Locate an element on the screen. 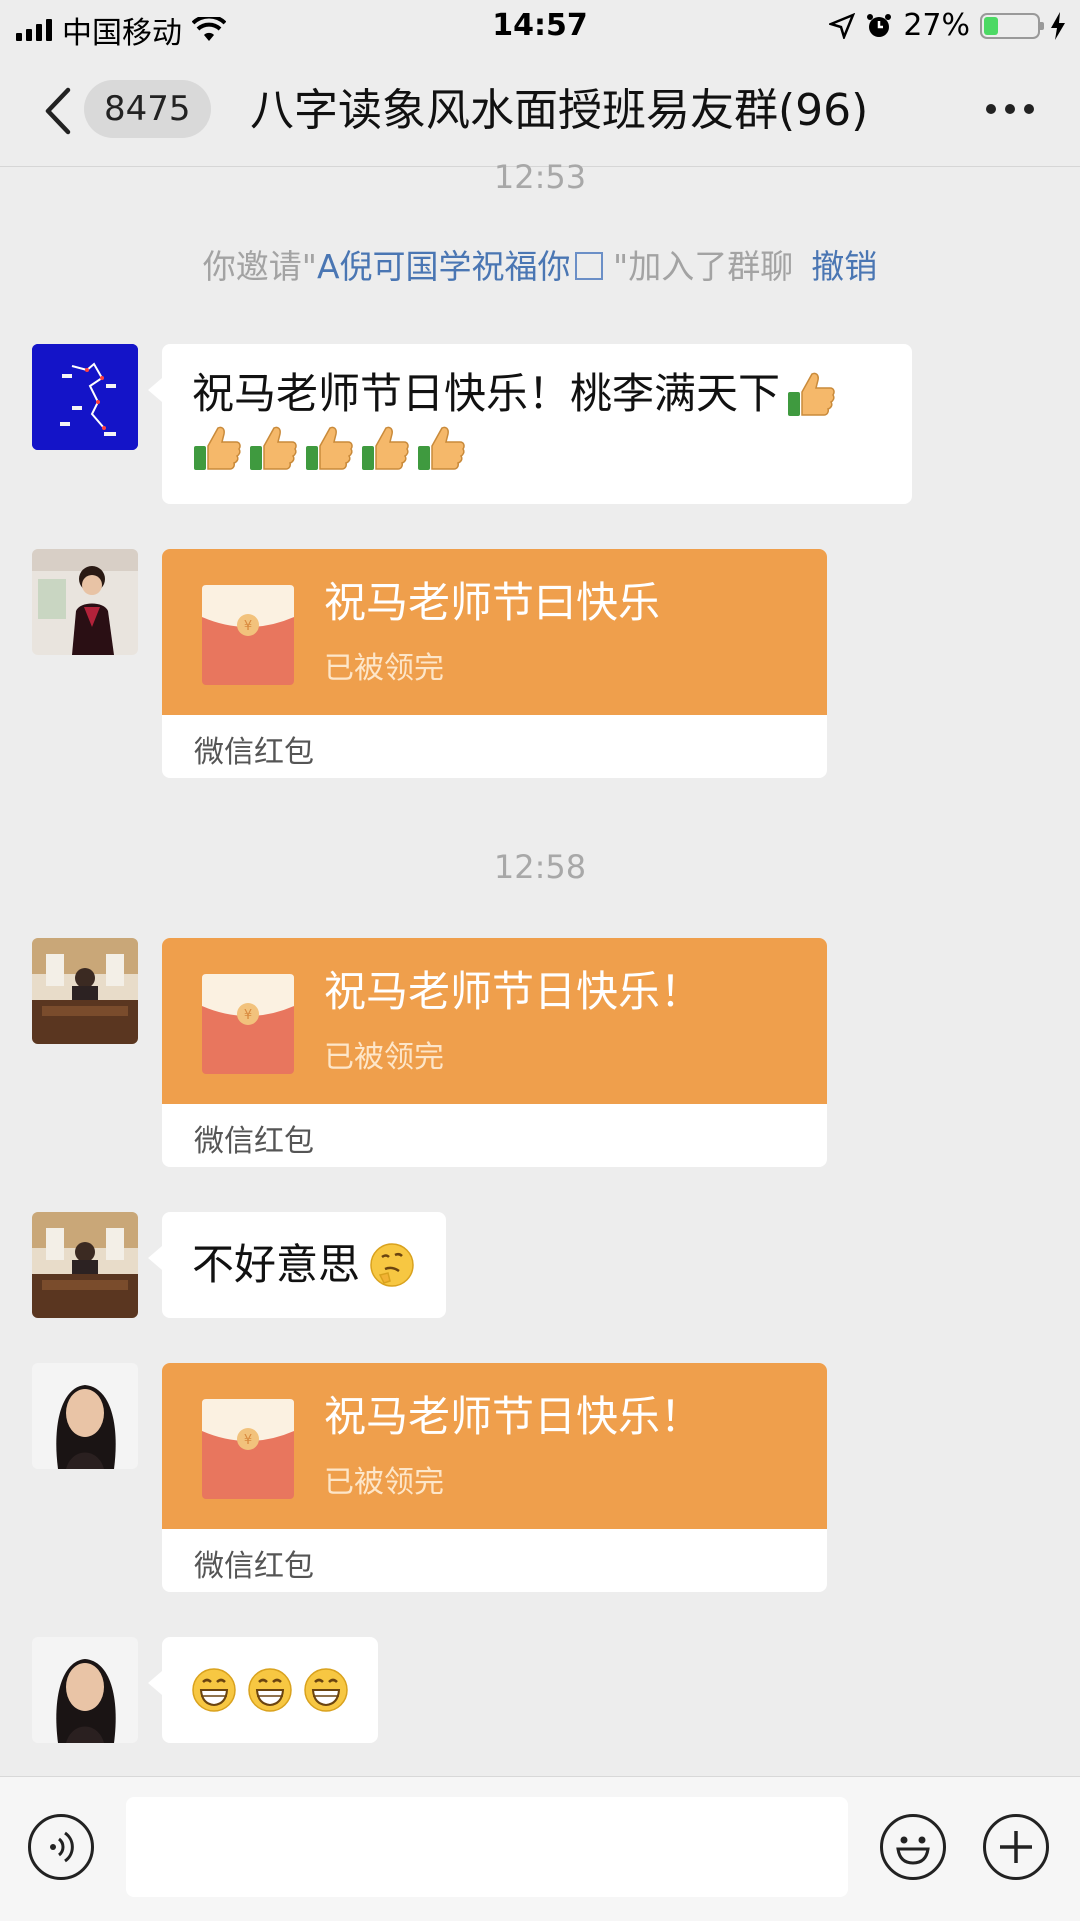  battery-percent: 27% is located at coordinates (936, 25).